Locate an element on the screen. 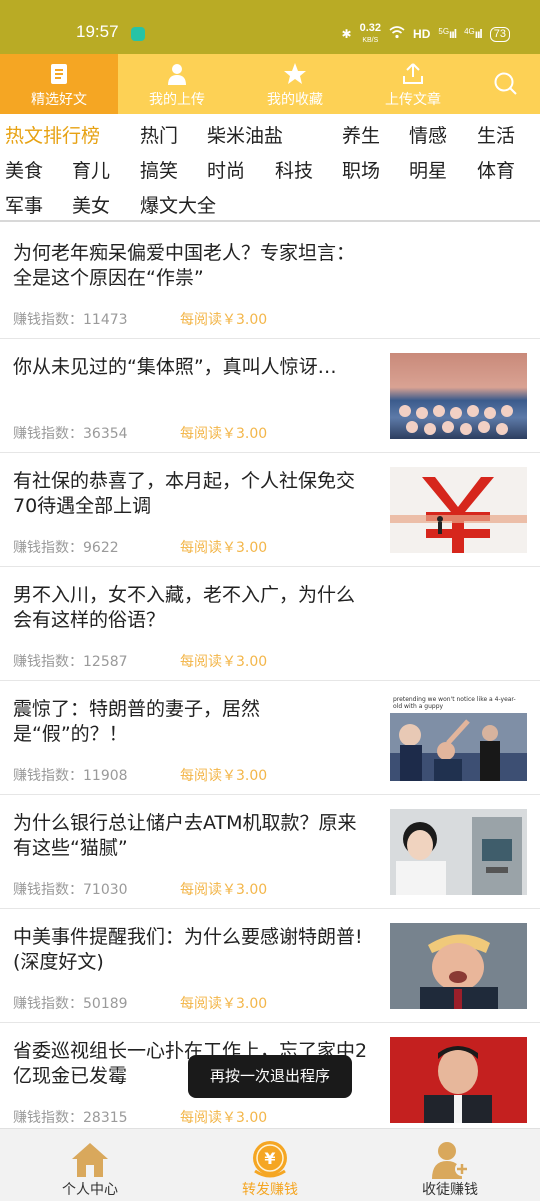  category-item: 时尚 is located at coordinates (226, 169).